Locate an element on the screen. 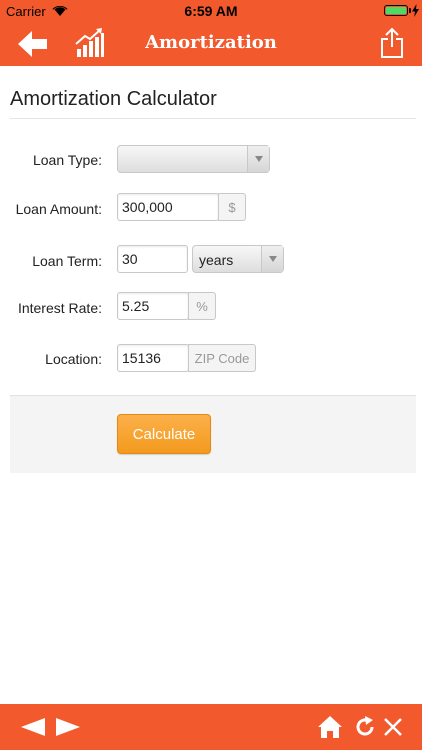  page-title: Amortization is located at coordinates (211, 42).